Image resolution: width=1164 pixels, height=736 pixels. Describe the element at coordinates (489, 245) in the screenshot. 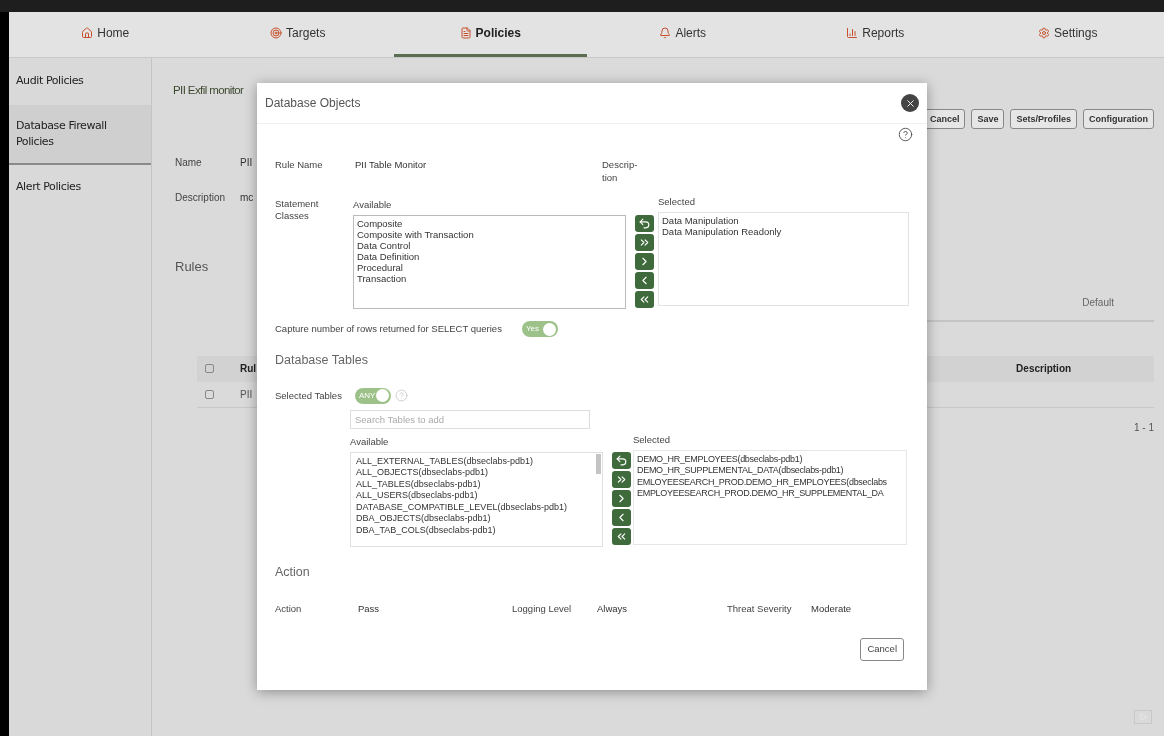

I see `list-item: Data Control` at that location.